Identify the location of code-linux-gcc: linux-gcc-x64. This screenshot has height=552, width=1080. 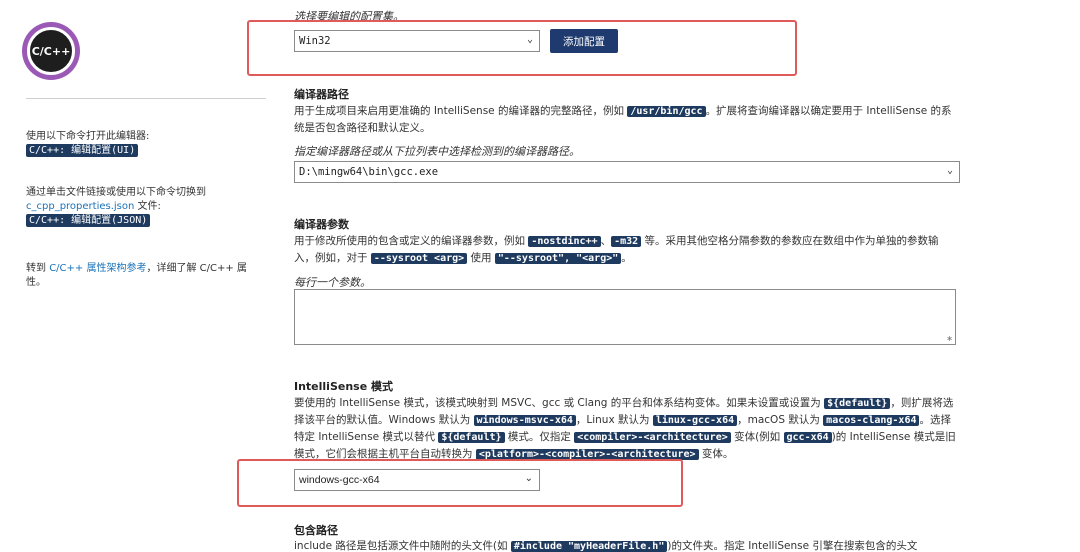
(695, 420).